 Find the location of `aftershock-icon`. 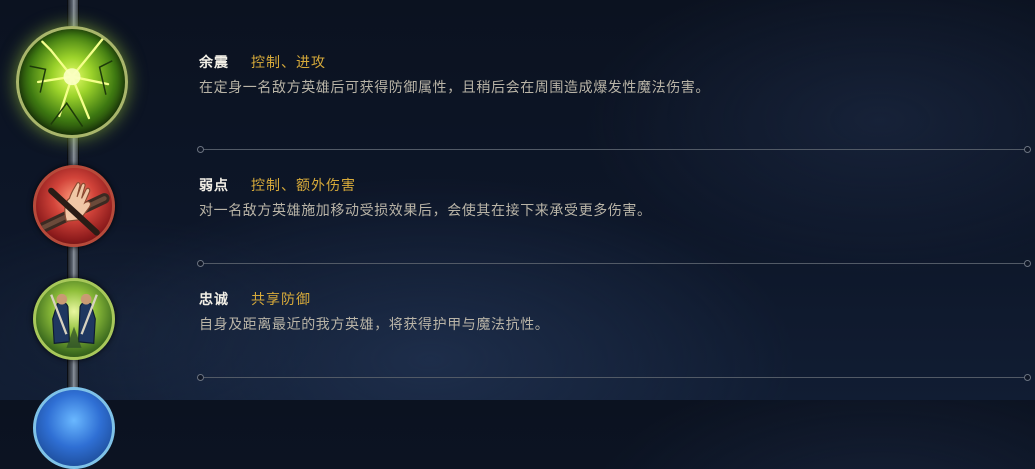

aftershock-icon is located at coordinates (72, 82).